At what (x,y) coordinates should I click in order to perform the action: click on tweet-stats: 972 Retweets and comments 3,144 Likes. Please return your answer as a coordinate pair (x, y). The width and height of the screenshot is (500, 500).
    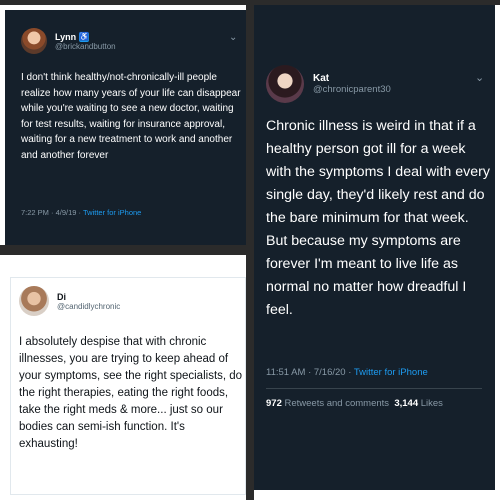
    Looking at the image, I should click on (354, 403).